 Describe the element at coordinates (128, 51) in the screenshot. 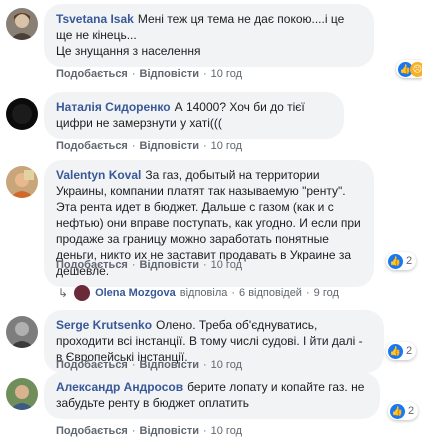

I see `comment-text-line2: Це знущання з населення` at that location.